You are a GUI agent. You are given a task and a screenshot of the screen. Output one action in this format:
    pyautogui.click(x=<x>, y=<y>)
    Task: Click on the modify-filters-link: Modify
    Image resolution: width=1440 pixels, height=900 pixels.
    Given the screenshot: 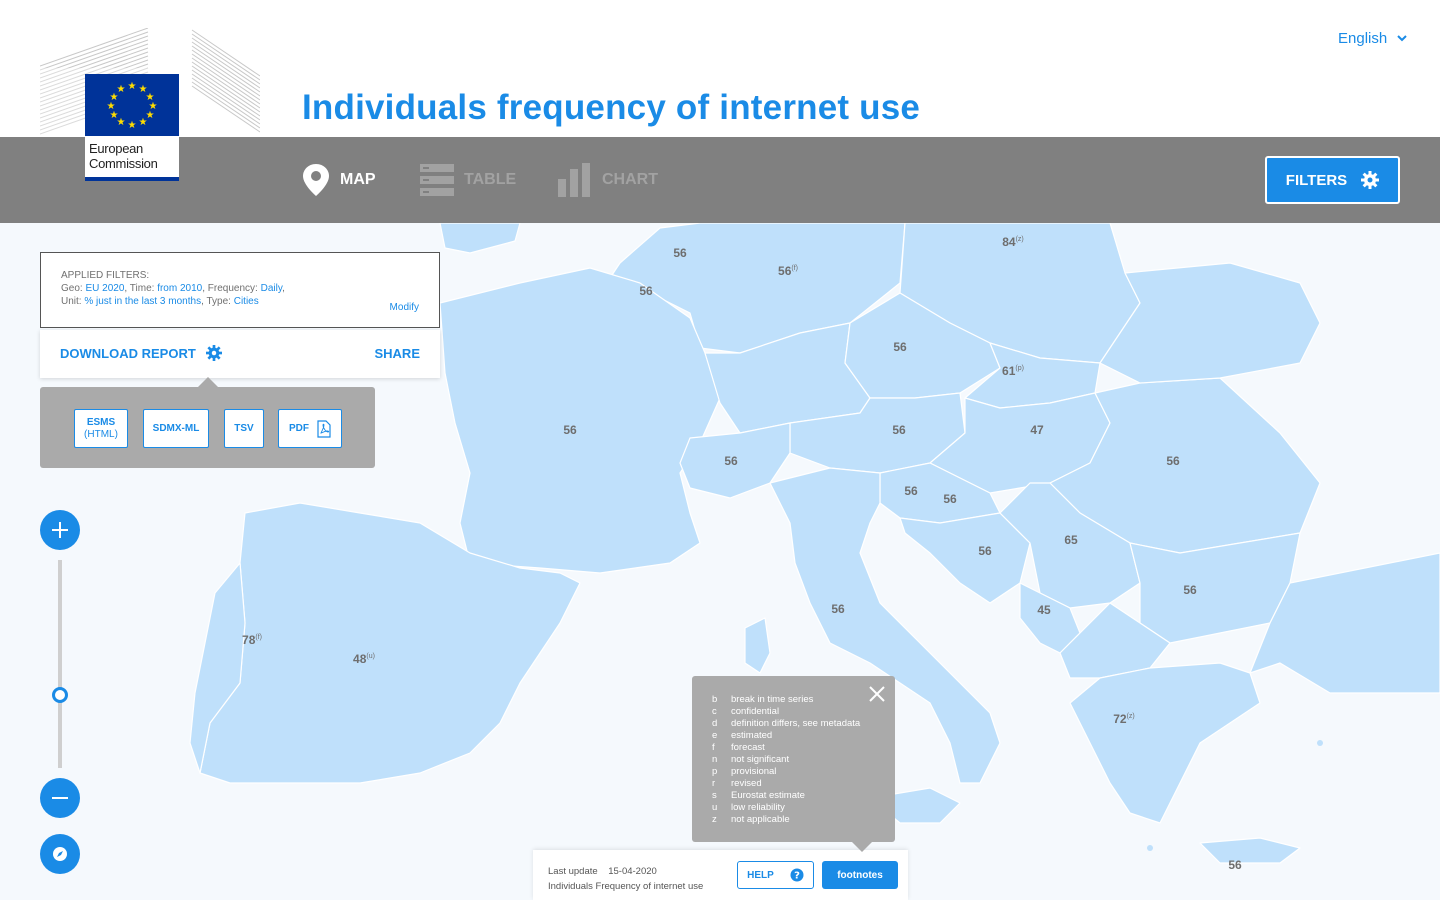 What is the action you would take?
    pyautogui.click(x=404, y=307)
    